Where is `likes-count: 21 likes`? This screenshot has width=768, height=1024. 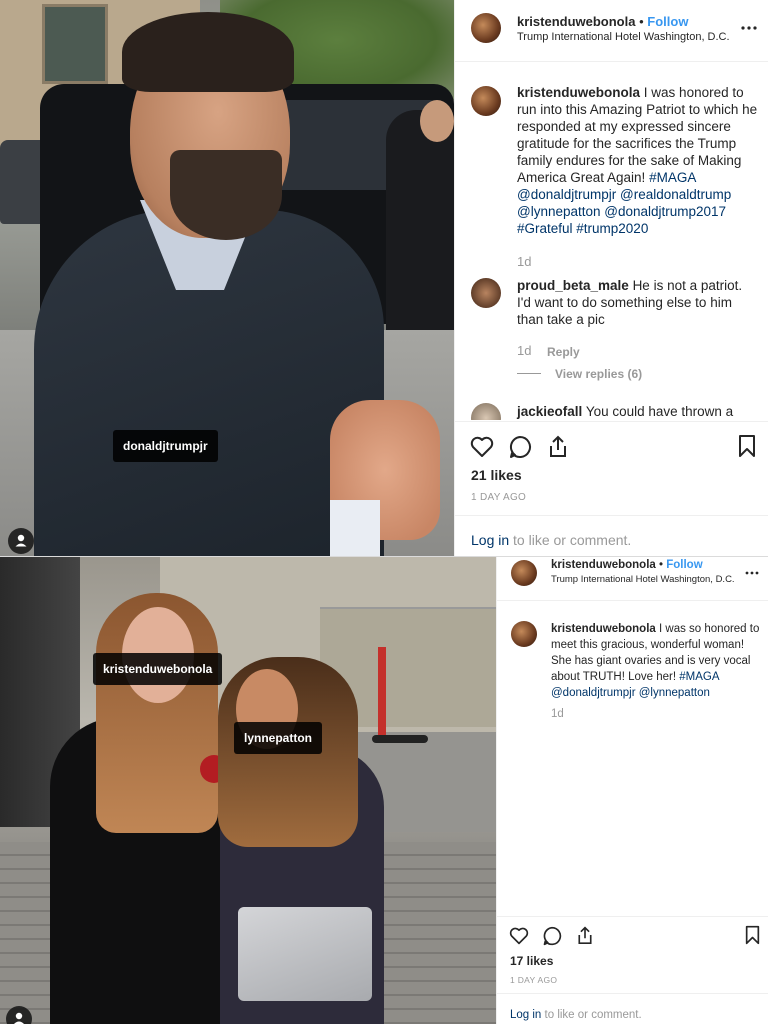
likes-count: 21 likes is located at coordinates (496, 475).